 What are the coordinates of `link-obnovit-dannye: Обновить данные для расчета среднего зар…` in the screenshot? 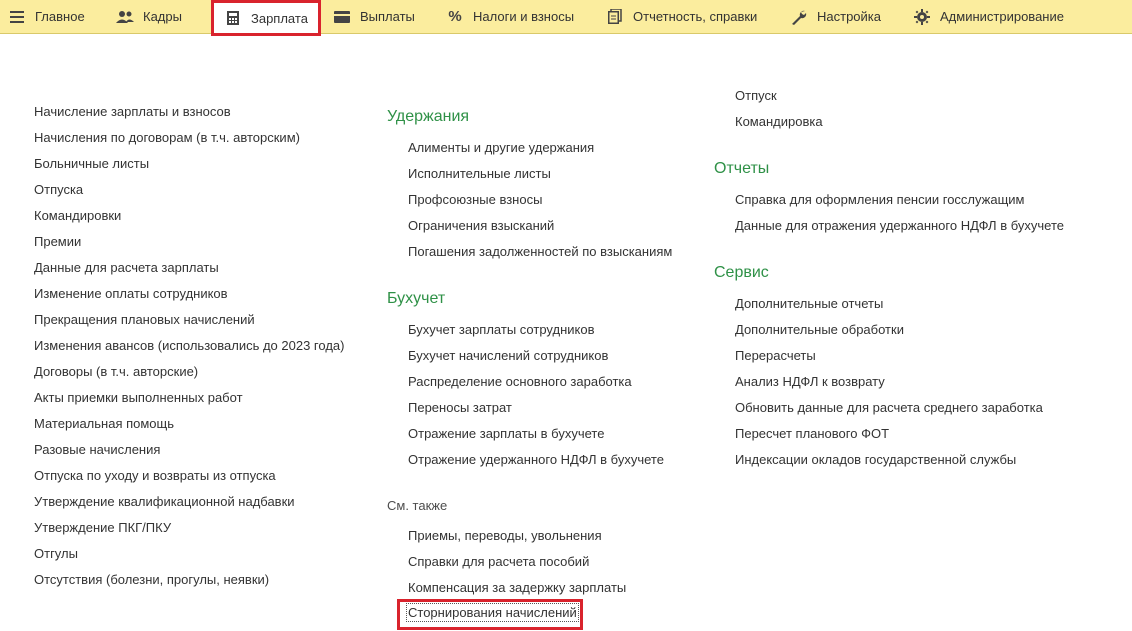 It's located at (889, 407).